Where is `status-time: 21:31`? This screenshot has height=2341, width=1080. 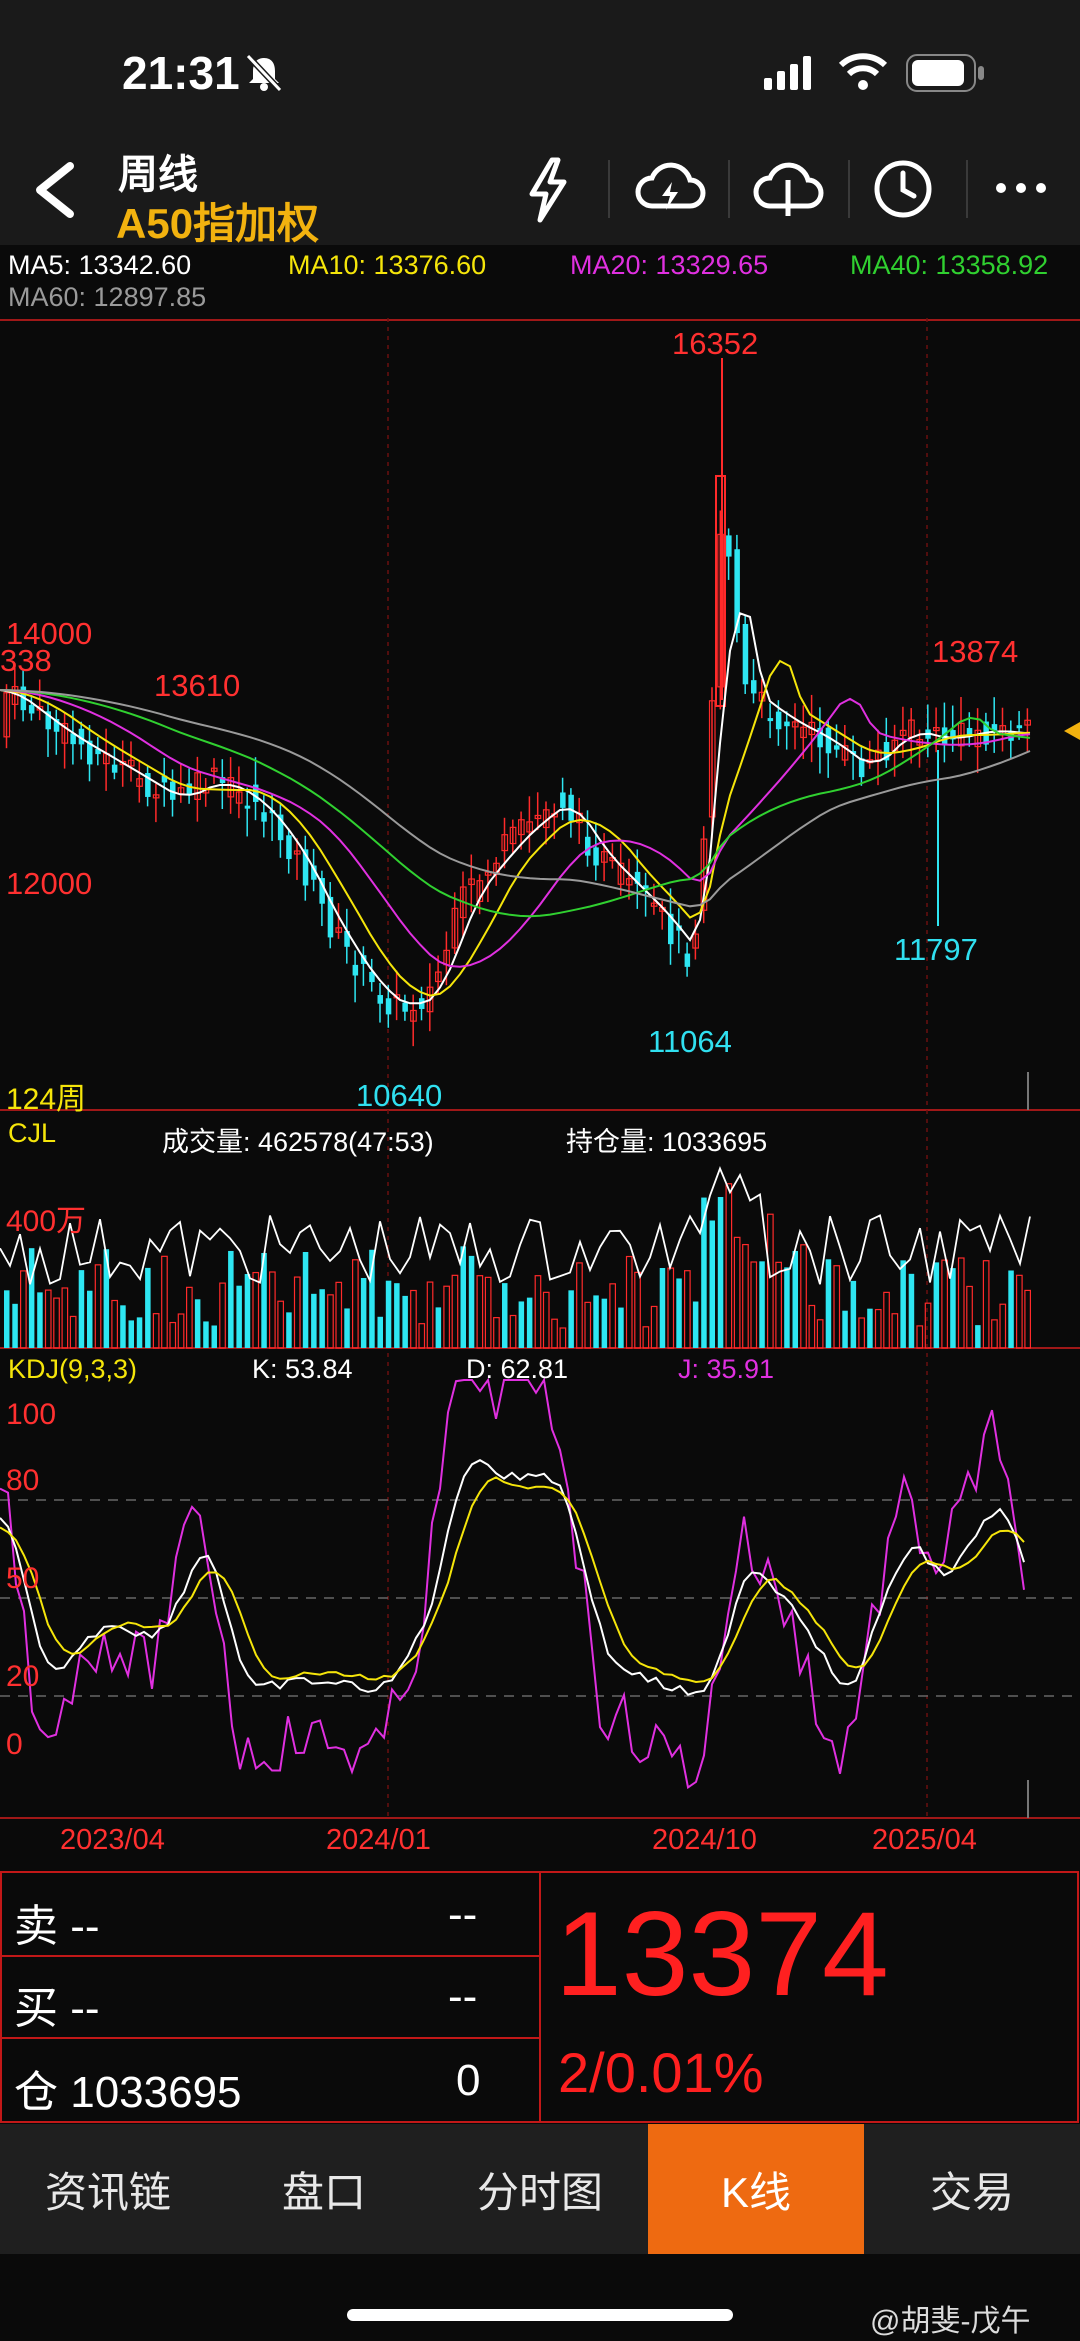 status-time: 21:31 is located at coordinates (181, 73).